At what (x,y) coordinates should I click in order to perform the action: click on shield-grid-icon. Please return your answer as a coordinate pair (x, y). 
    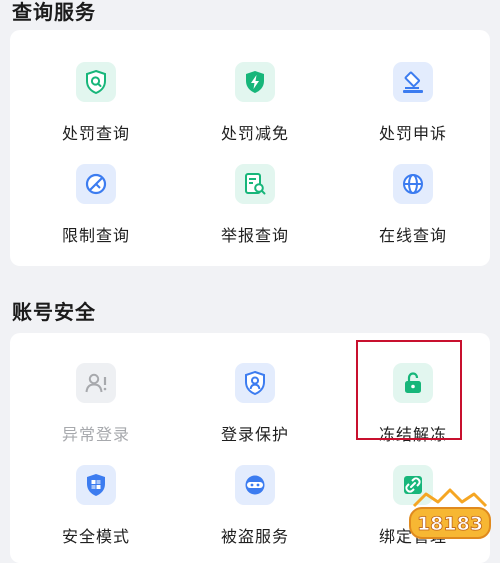
    Looking at the image, I should click on (96, 485).